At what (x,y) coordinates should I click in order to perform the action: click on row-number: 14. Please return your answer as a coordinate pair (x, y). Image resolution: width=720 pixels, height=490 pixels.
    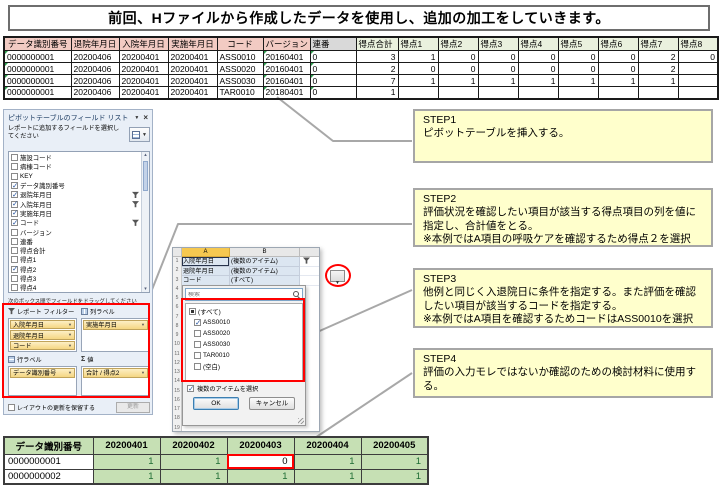
    Looking at the image, I should click on (177, 381).